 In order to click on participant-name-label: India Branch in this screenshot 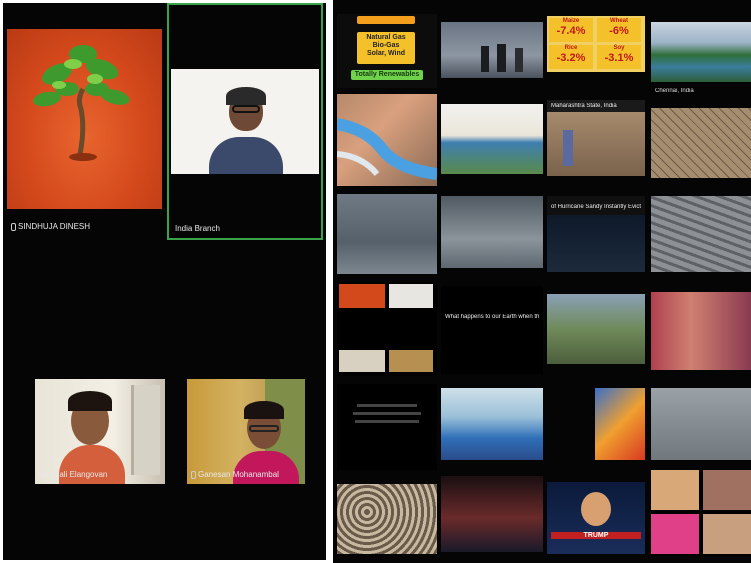, I will do `click(197, 228)`.